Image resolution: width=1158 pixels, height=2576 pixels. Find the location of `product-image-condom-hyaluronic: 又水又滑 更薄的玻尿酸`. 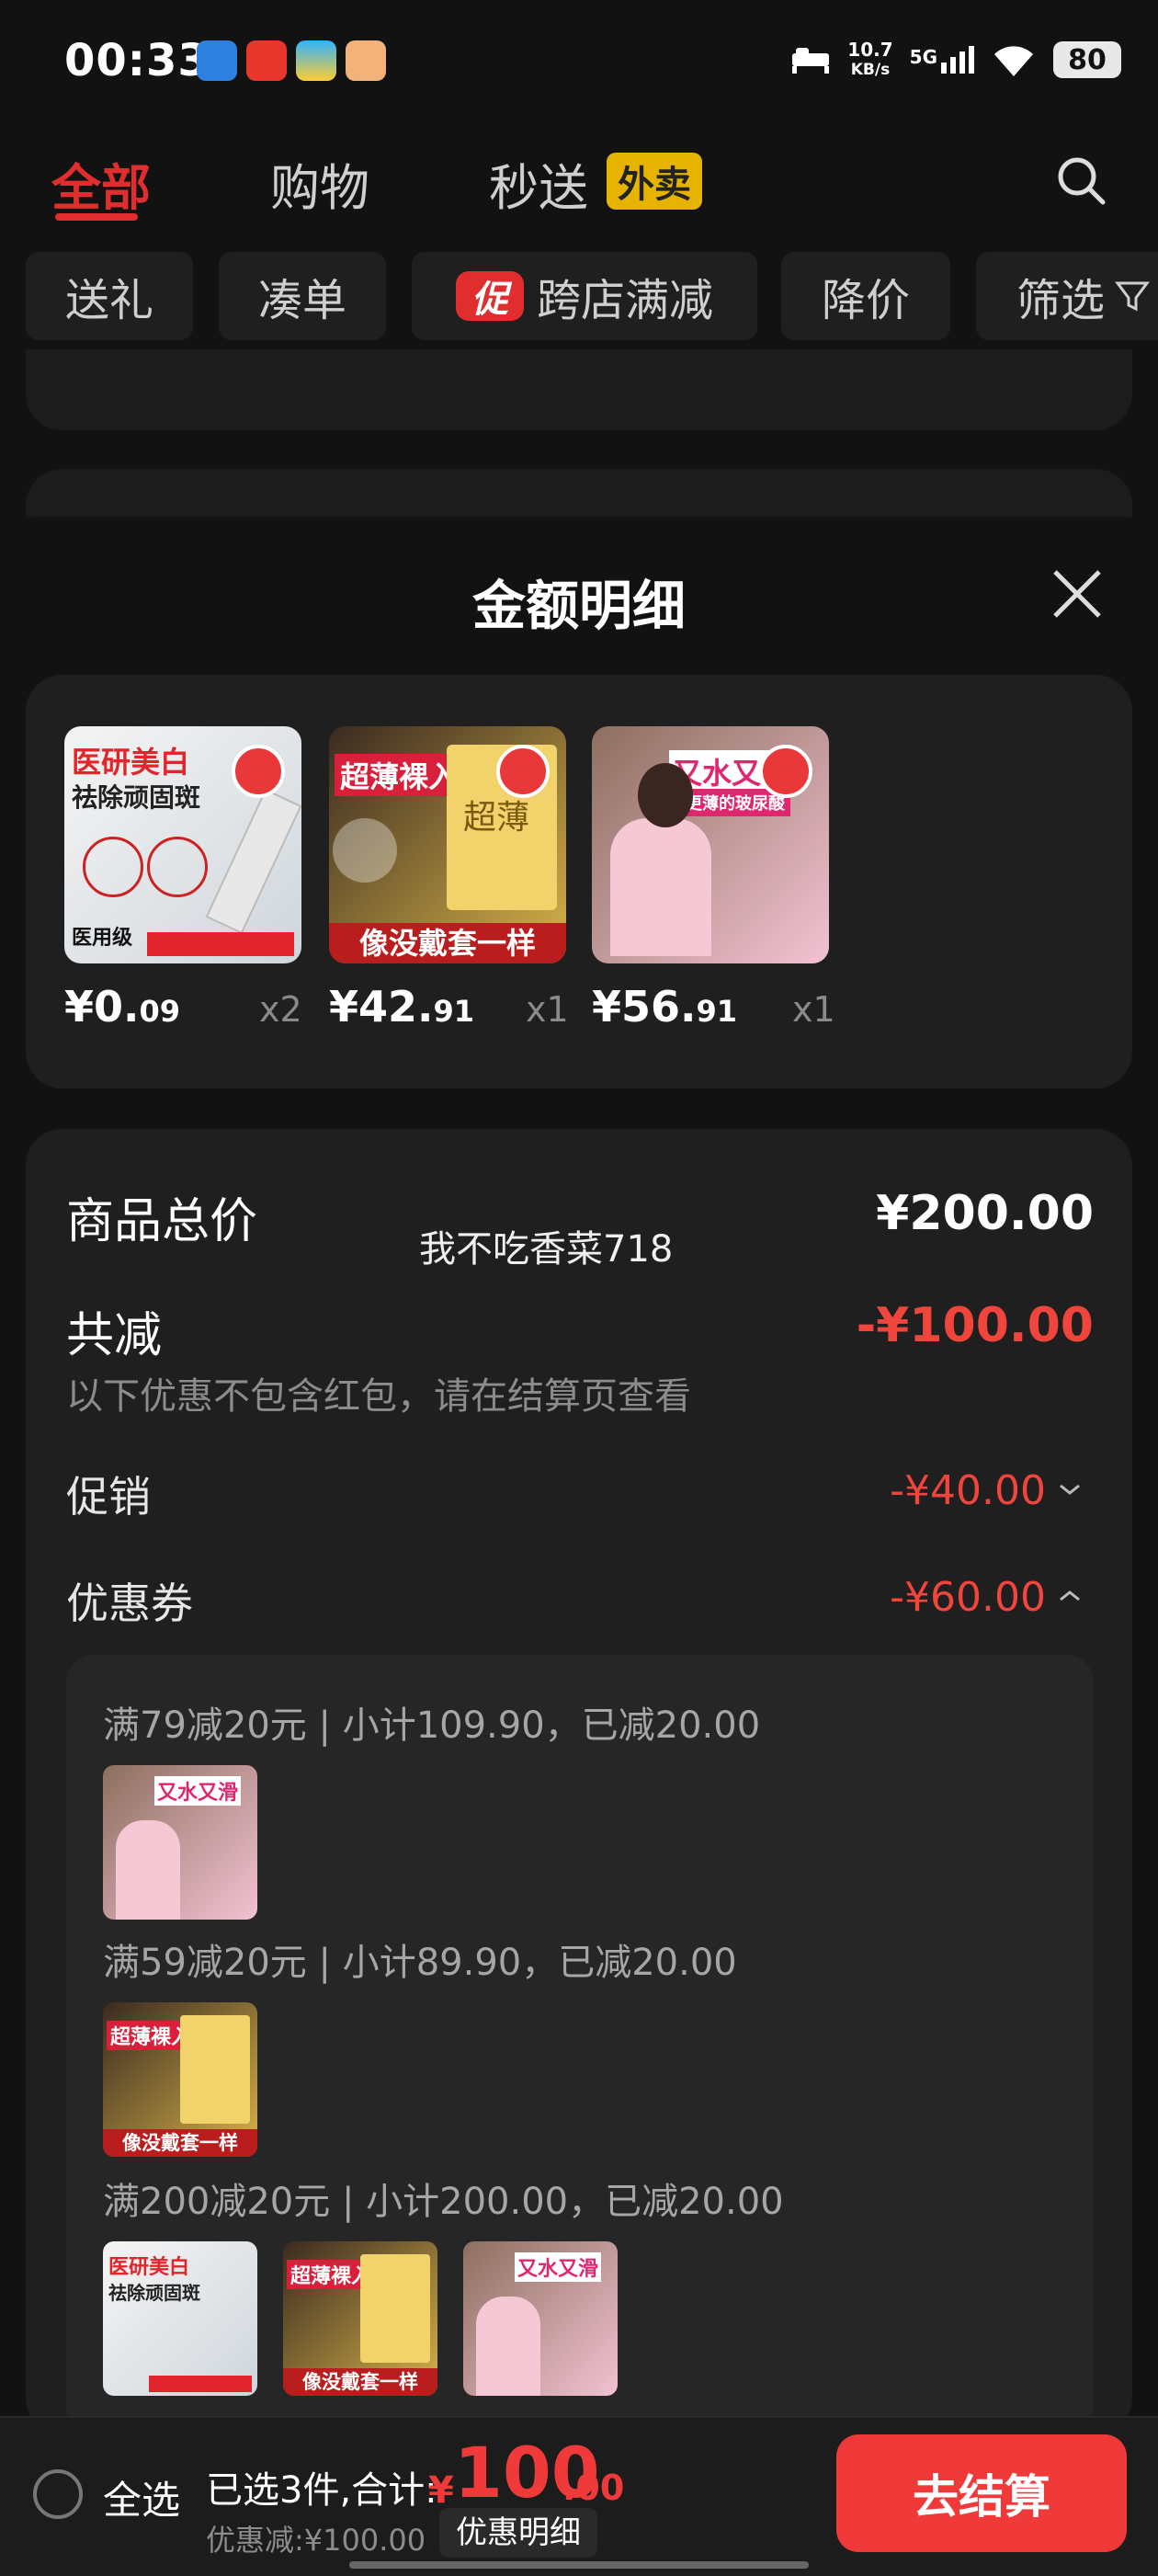

product-image-condom-hyaluronic: 又水又滑 更薄的玻尿酸 is located at coordinates (710, 844).